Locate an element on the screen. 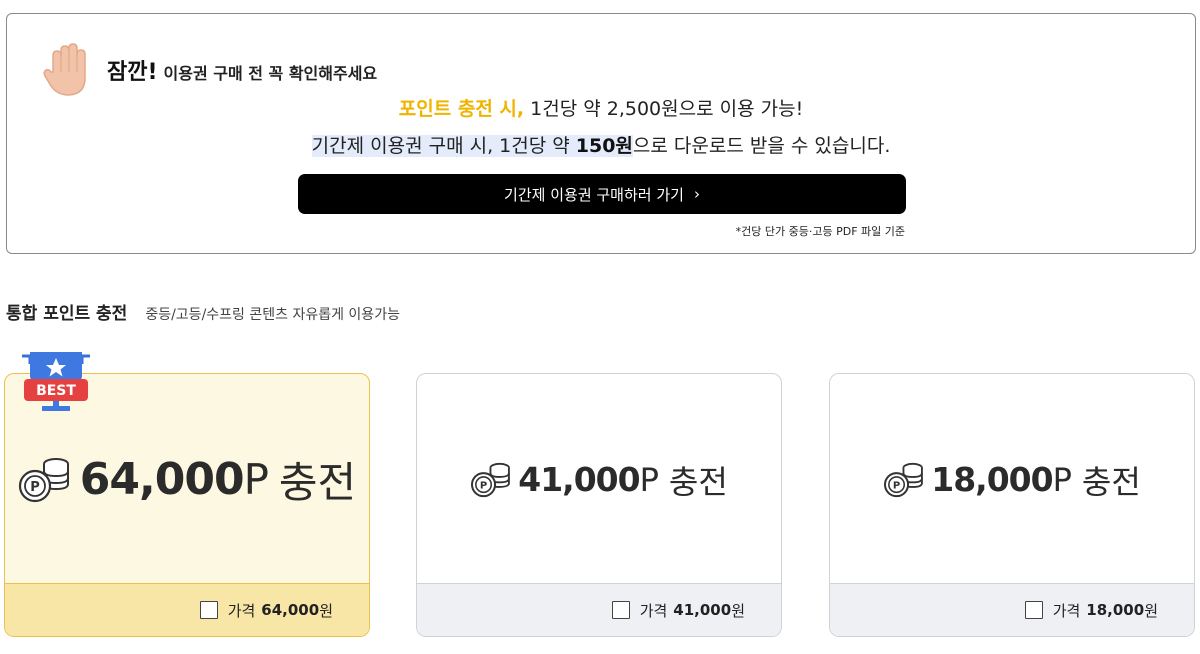  notice-title-strong: 잠깐! is located at coordinates (132, 72).